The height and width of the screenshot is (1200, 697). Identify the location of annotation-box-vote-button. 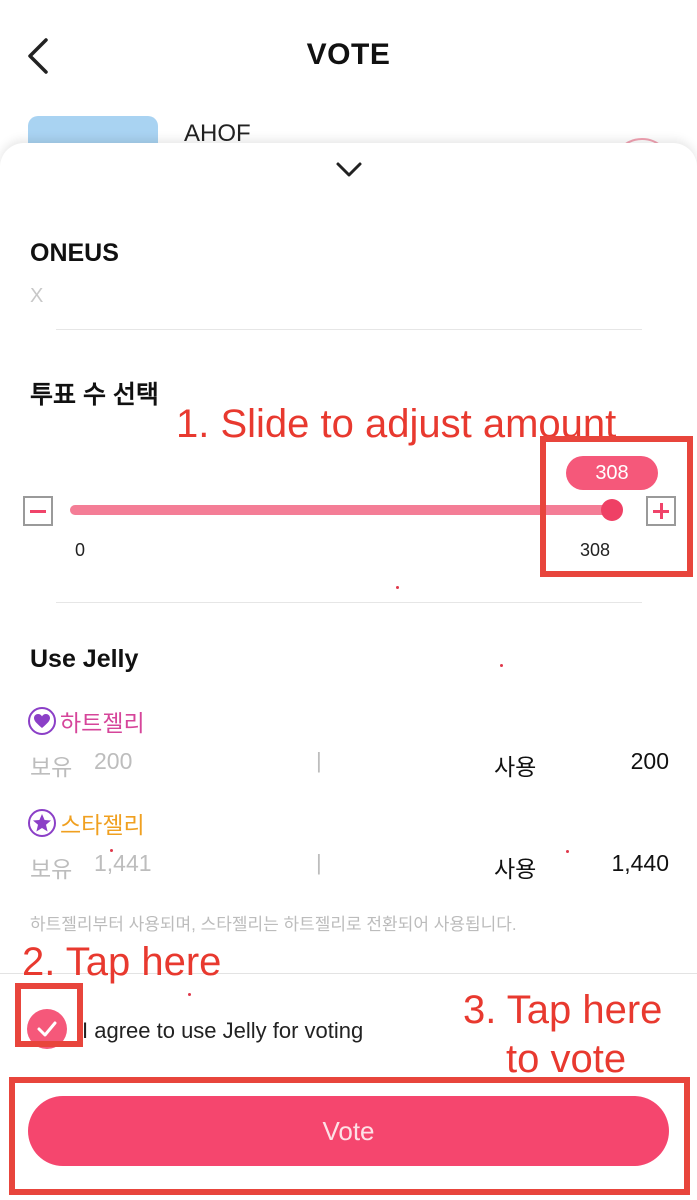
(349, 1136).